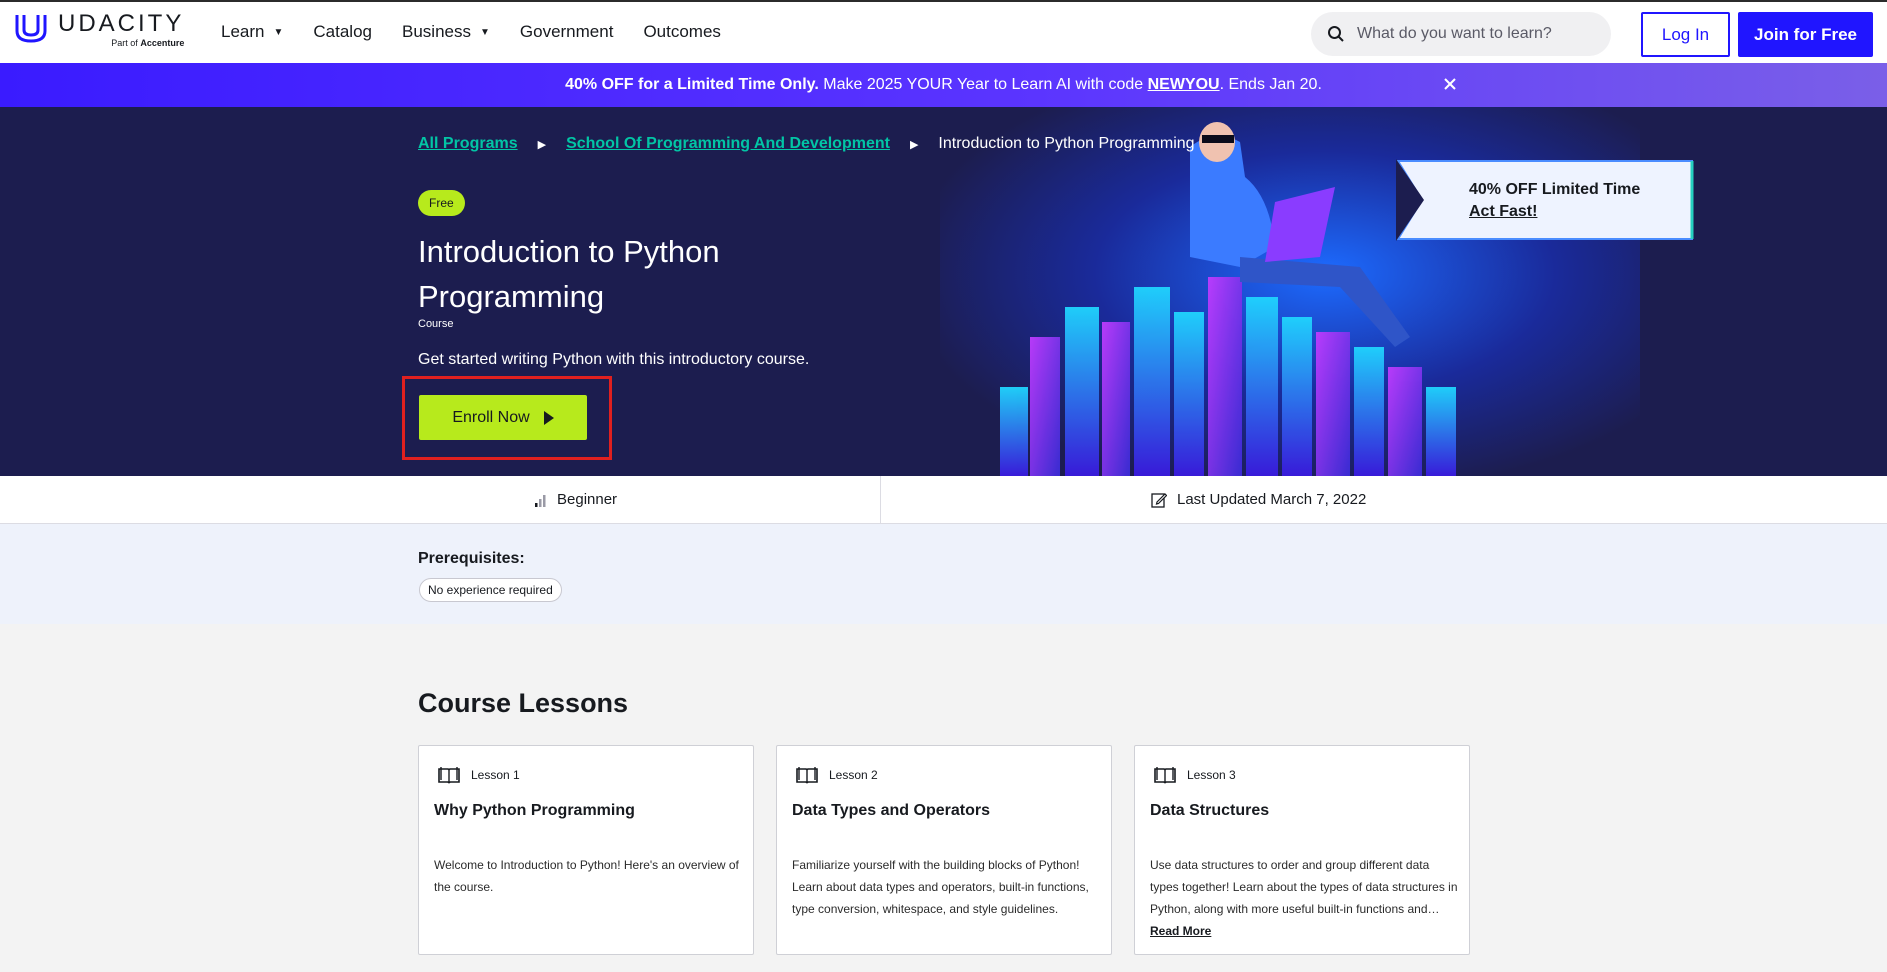  I want to click on close-icon, so click(1450, 84).